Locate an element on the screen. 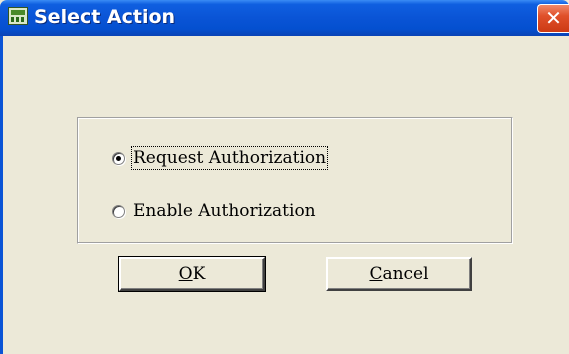 This screenshot has width=569, height=354. close-icon: ✕ is located at coordinates (553, 18).